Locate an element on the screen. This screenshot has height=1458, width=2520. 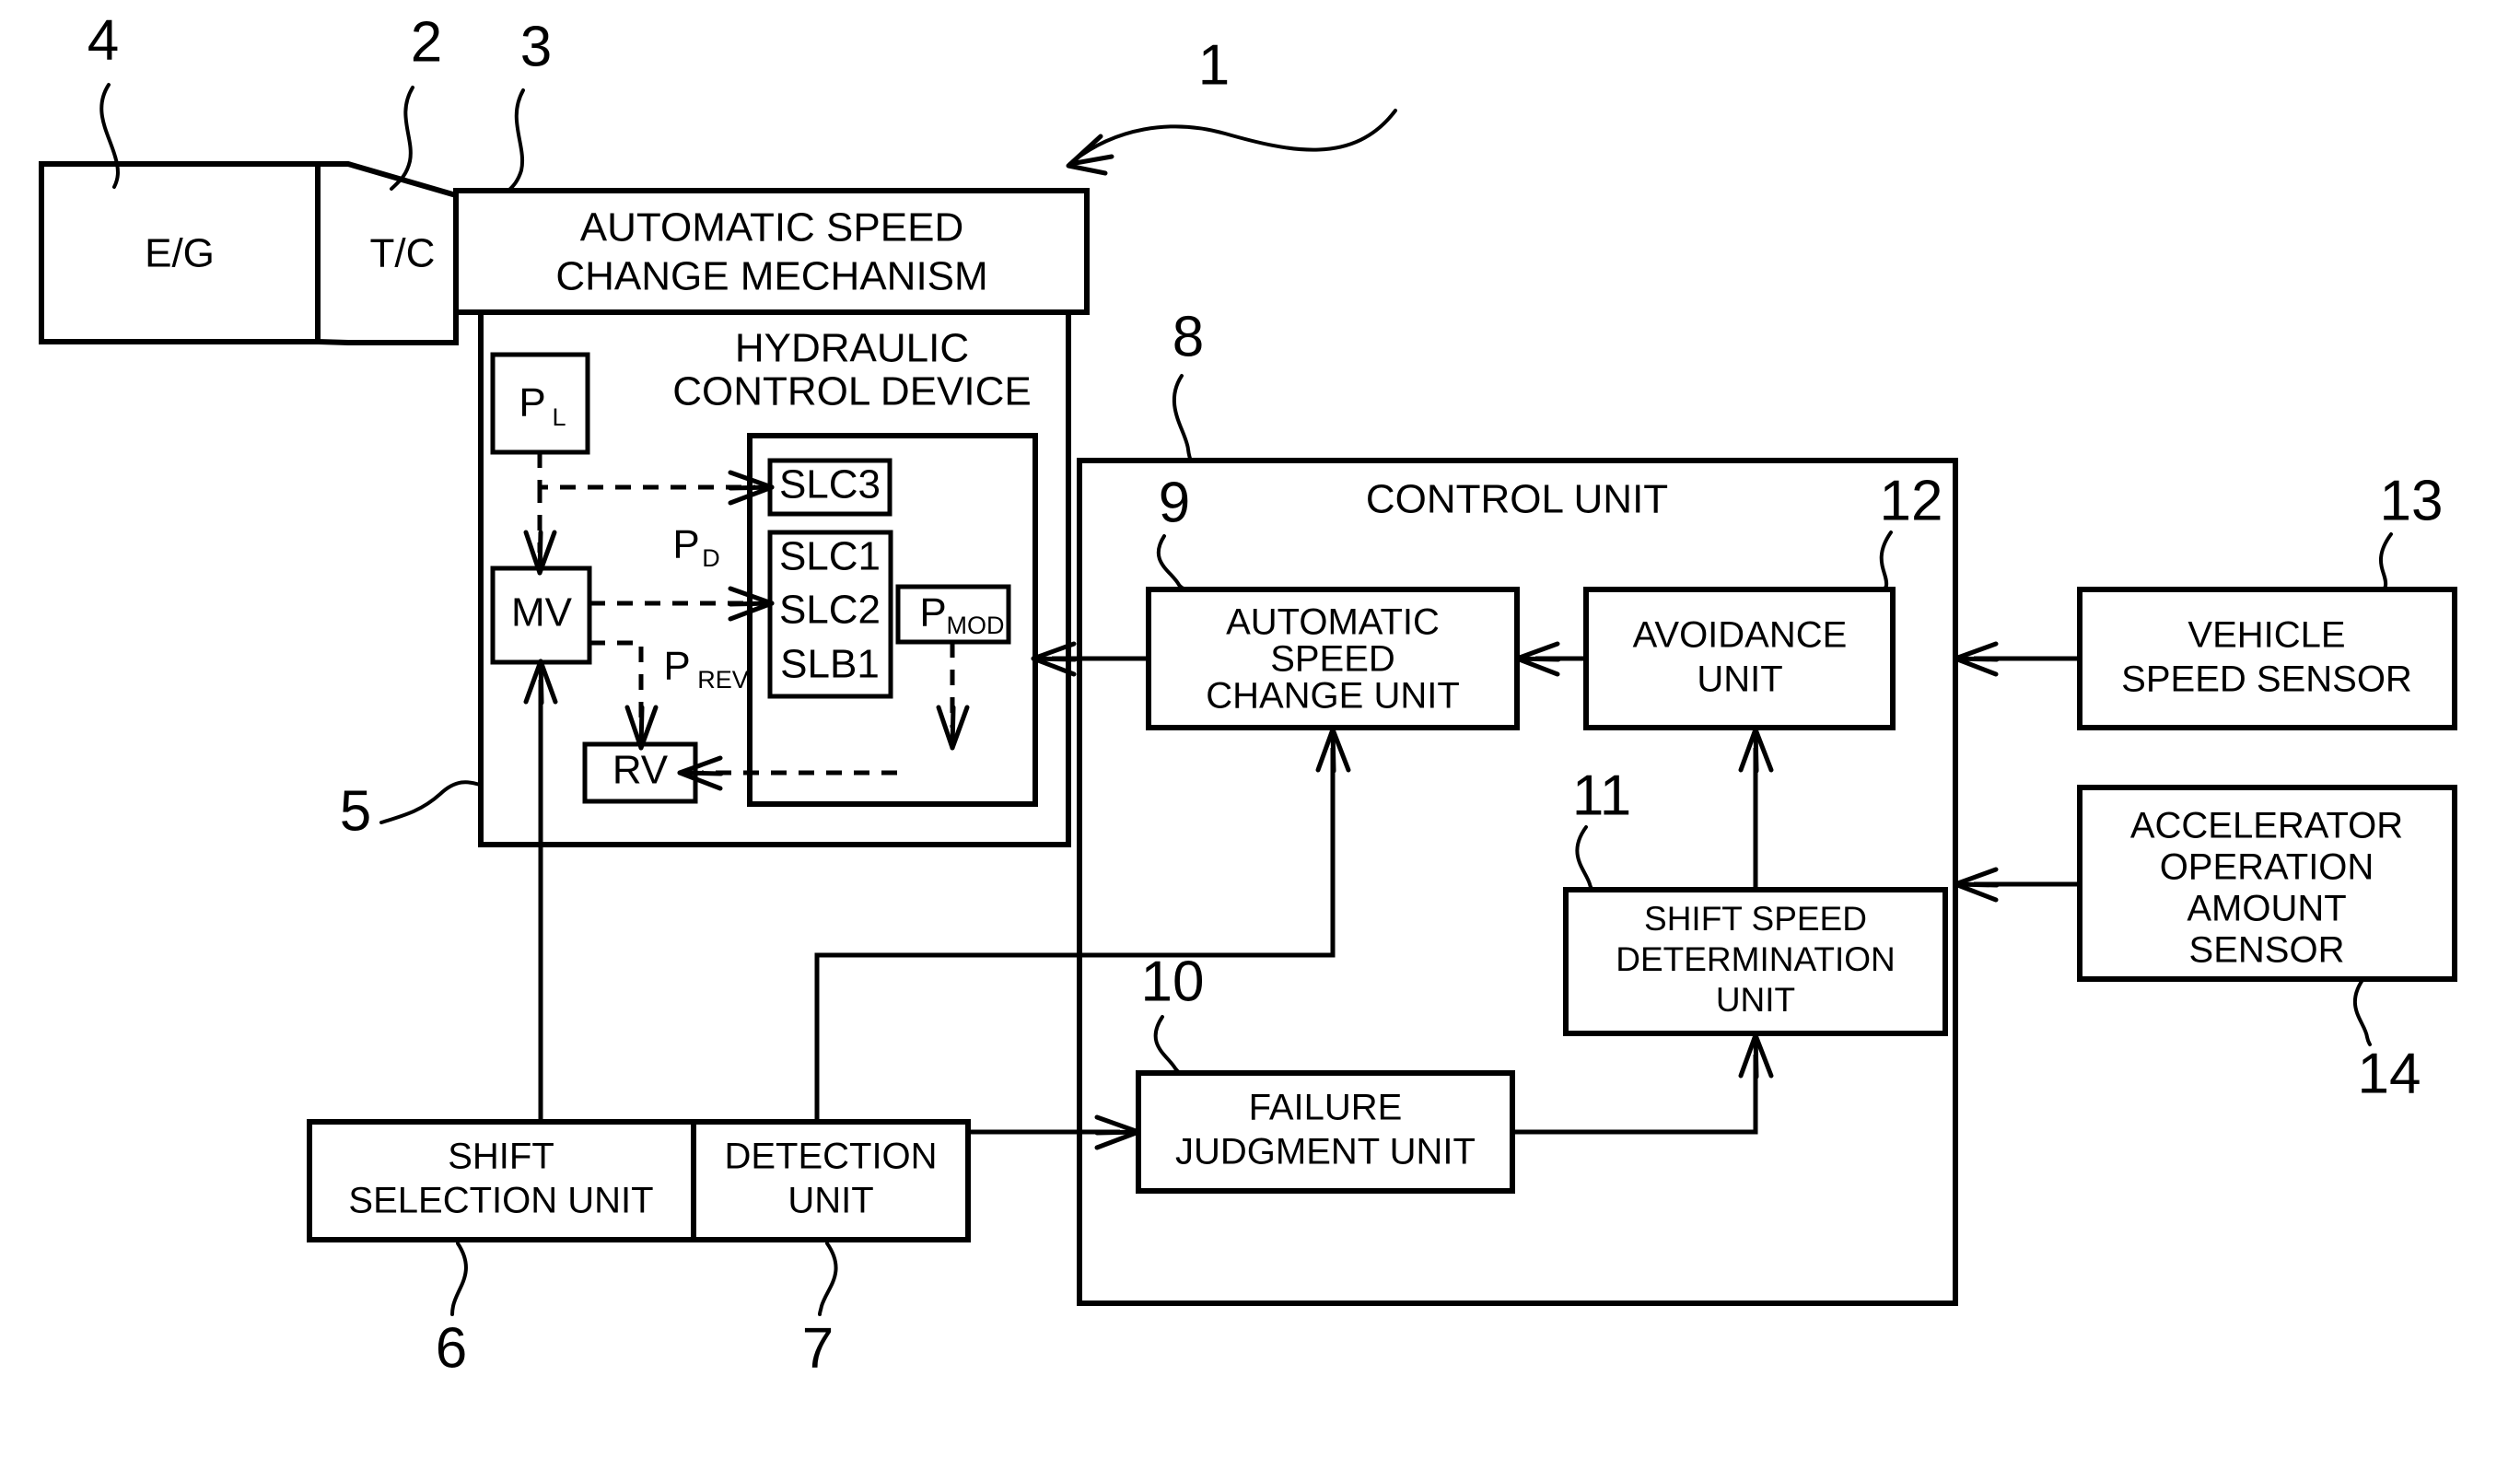
pl-label: P is located at coordinates (532, 403).